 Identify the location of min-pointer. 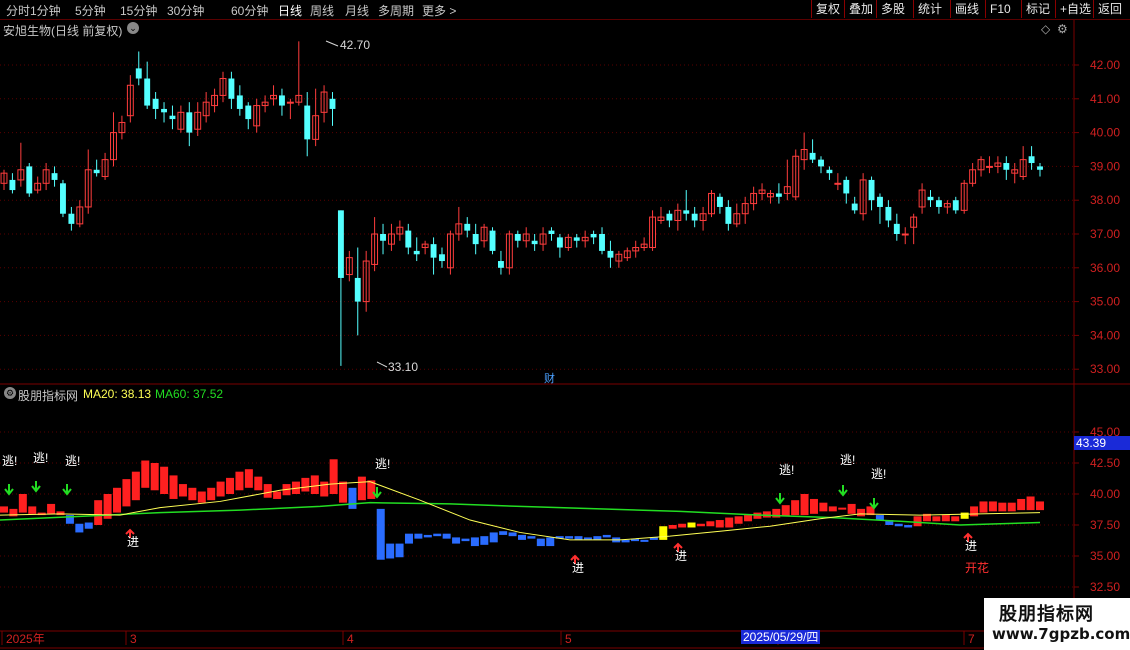
(382, 364).